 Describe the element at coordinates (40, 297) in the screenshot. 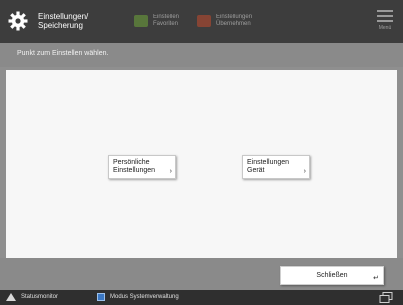

I see `status-monitor-label: Statusmonitor` at that location.